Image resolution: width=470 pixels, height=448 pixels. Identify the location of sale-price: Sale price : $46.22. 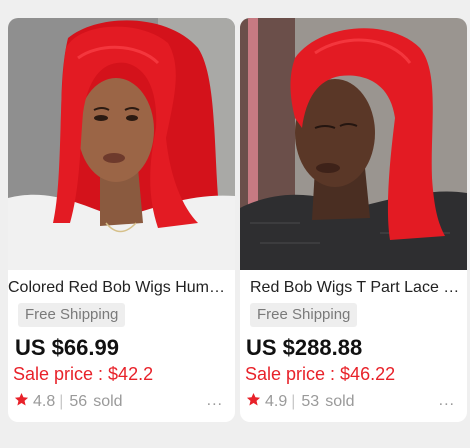
(320, 374).